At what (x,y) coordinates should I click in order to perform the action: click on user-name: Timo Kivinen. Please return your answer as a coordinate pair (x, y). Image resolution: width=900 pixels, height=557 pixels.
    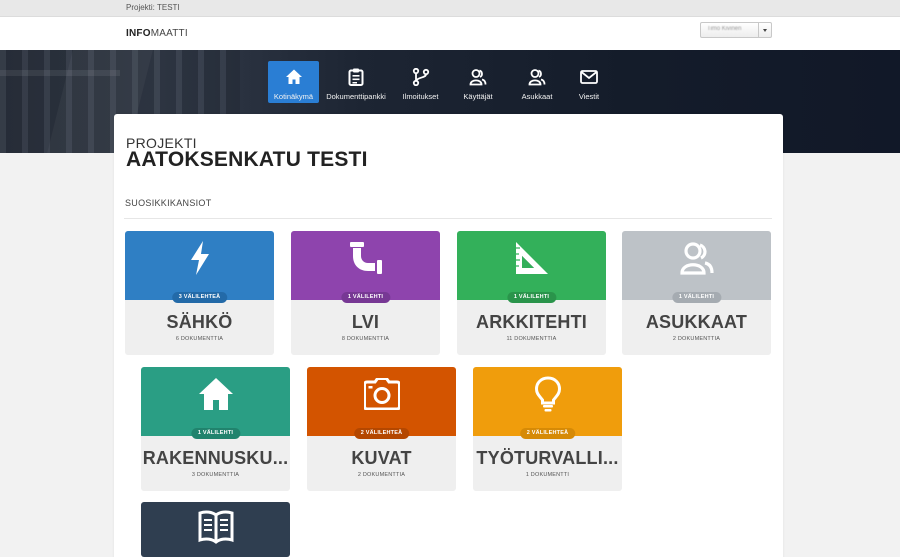
    Looking at the image, I should click on (724, 29).